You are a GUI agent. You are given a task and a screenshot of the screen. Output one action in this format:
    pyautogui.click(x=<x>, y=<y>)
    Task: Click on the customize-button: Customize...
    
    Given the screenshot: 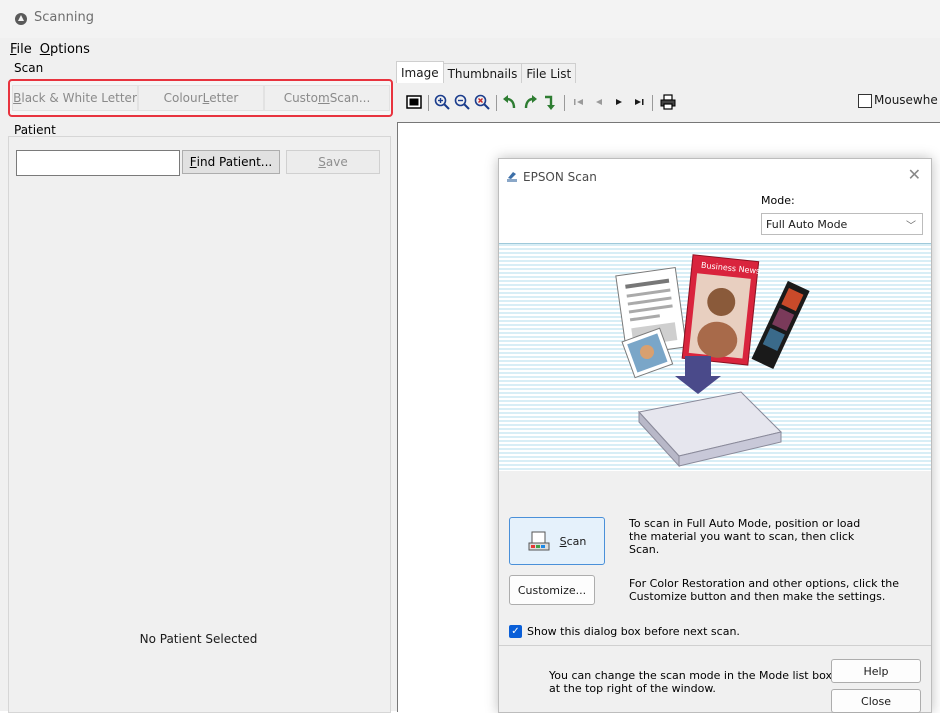 What is the action you would take?
    pyautogui.click(x=552, y=590)
    